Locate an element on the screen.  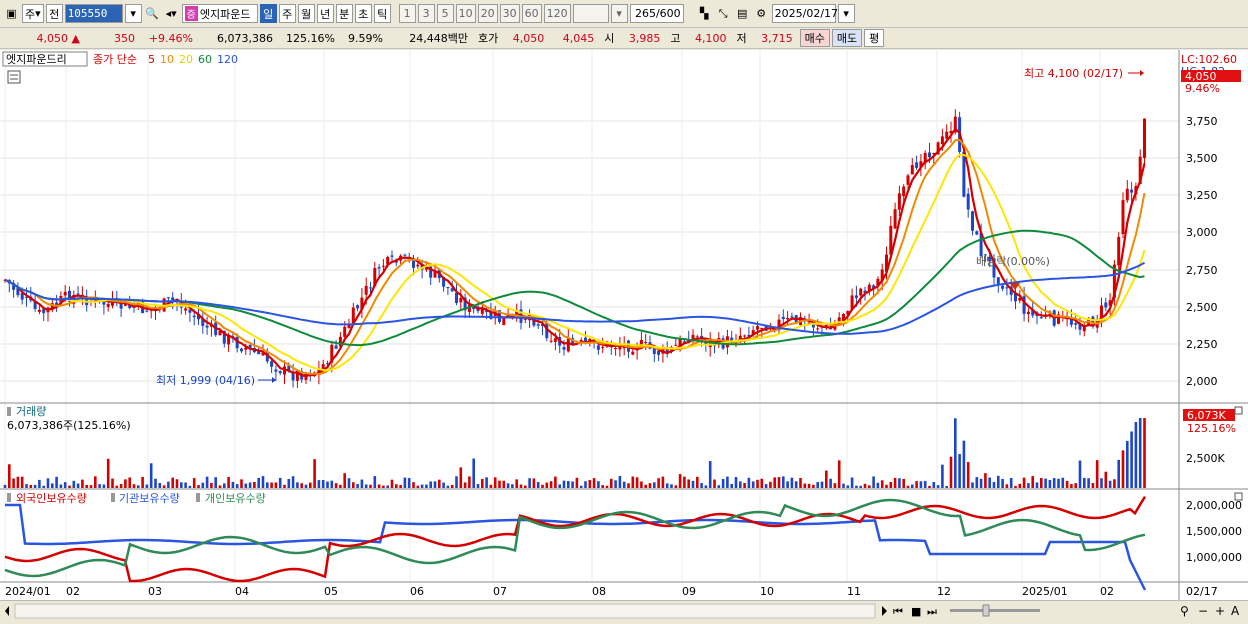
ma-legend-20: 20 is located at coordinates (186, 59).